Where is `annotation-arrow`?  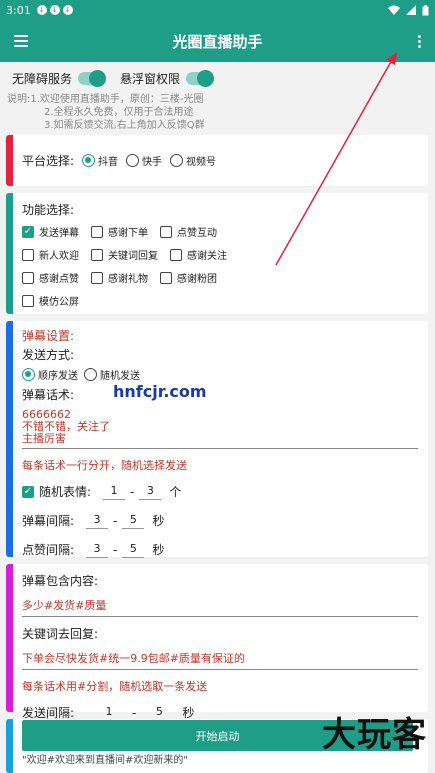
annotation-arrow is located at coordinates (336, 159).